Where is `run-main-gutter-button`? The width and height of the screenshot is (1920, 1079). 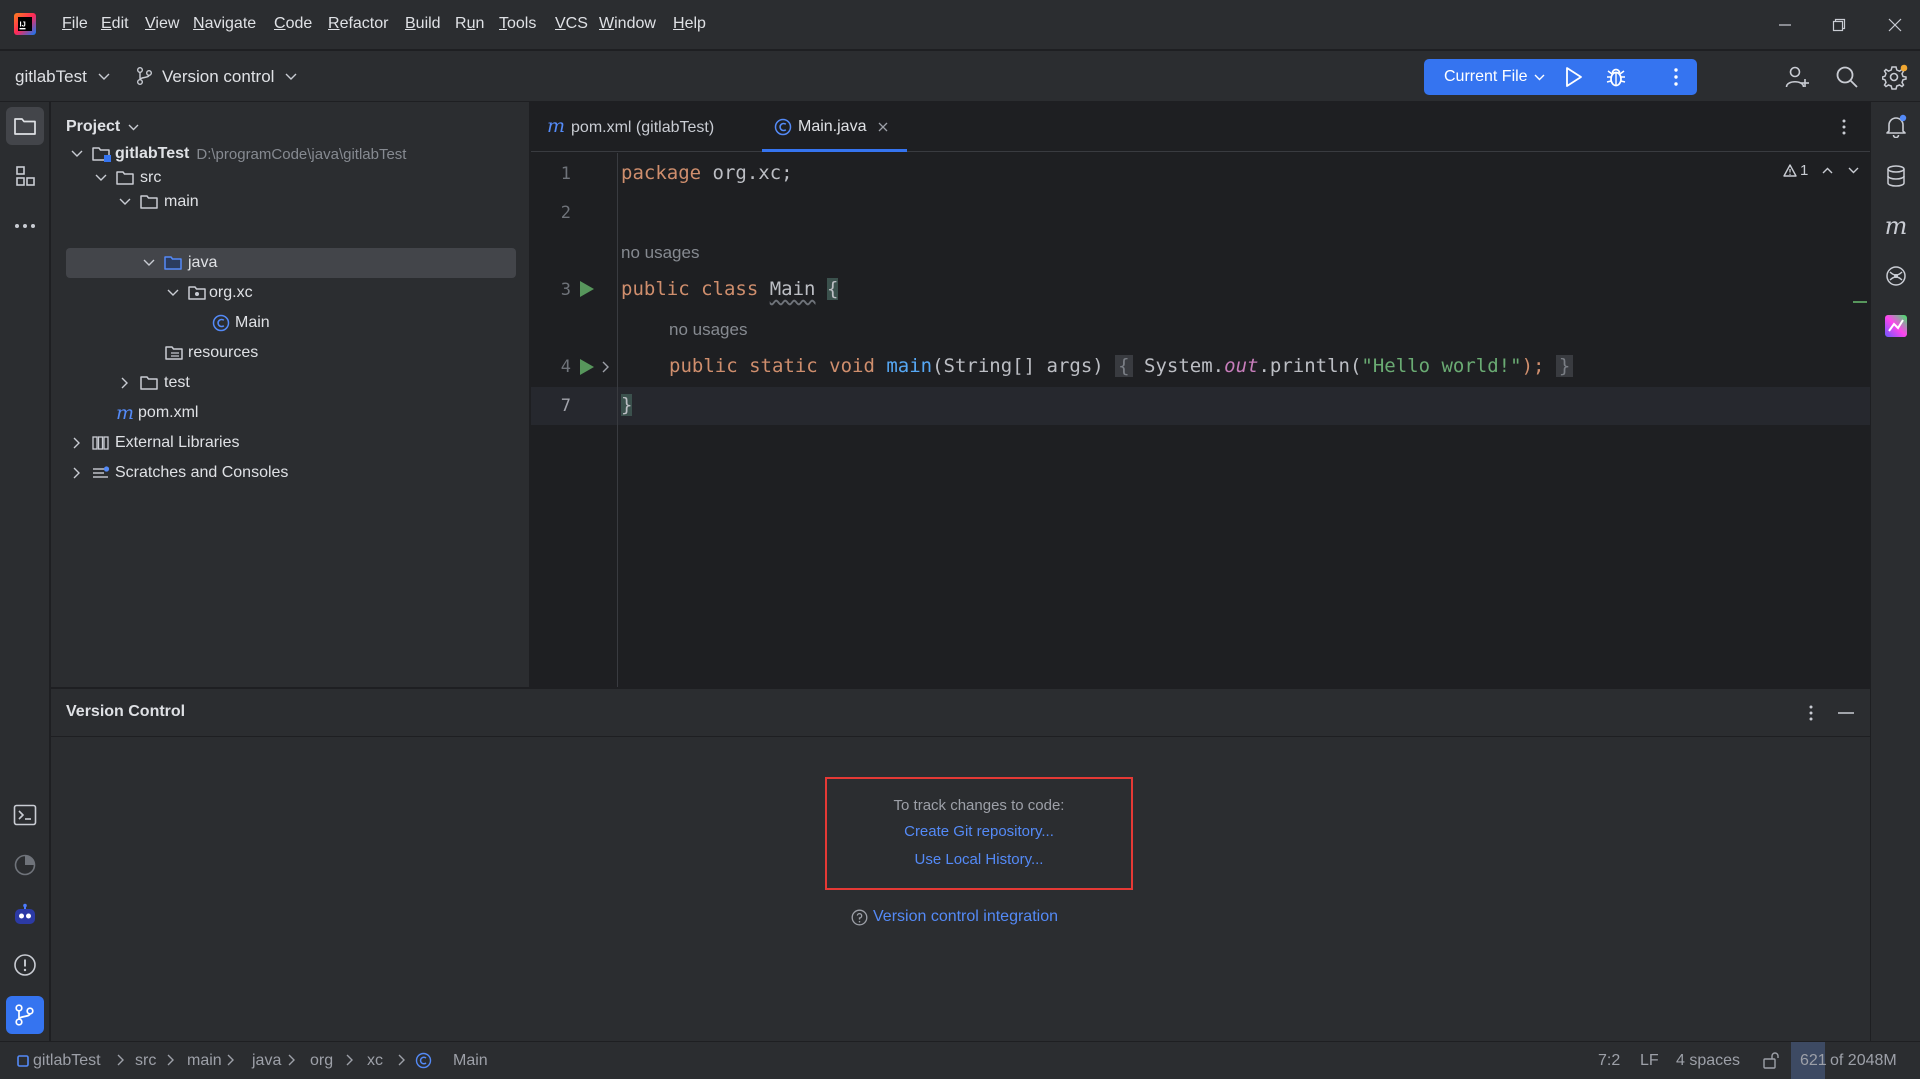
run-main-gutter-button is located at coordinates (587, 367).